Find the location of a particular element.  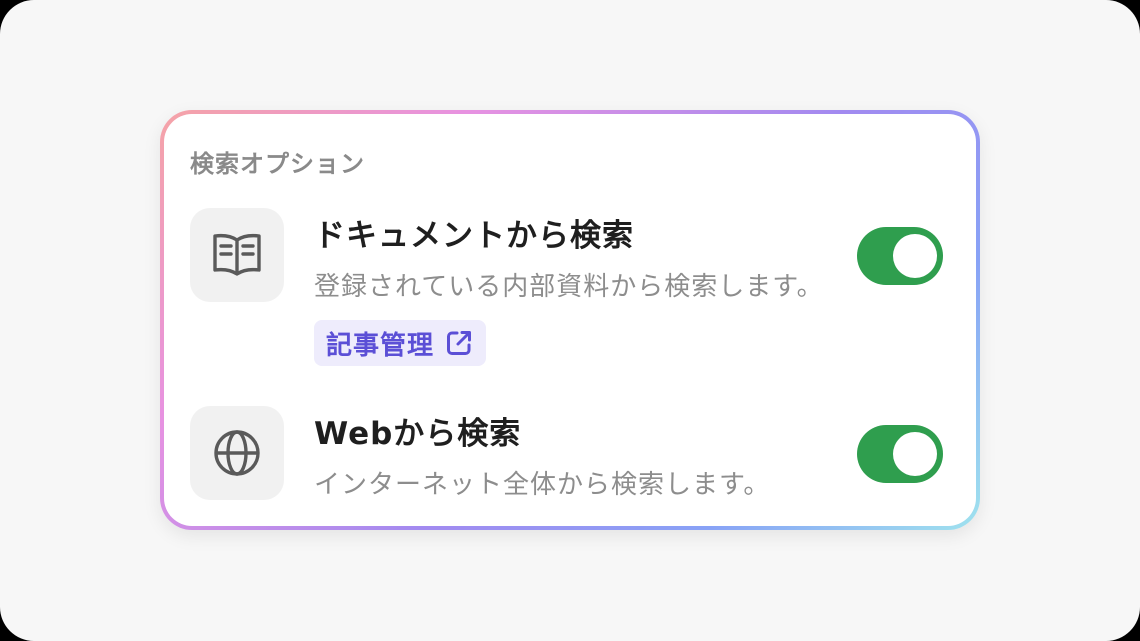

web-option-title: Webから検索 is located at coordinates (418, 434).